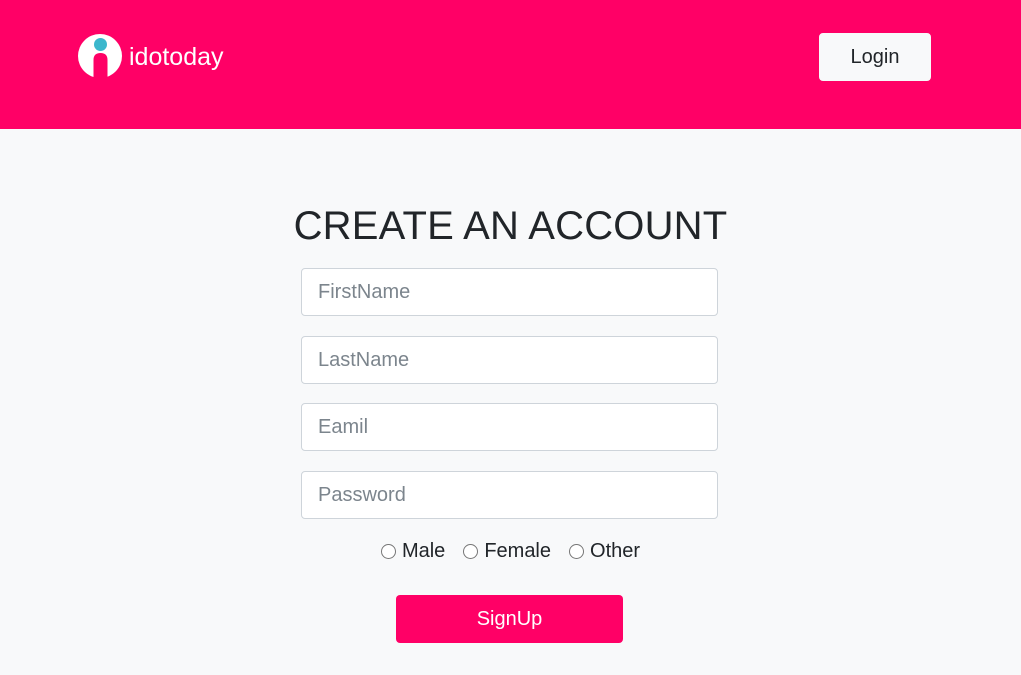 This screenshot has width=1021, height=675. Describe the element at coordinates (518, 551) in the screenshot. I see `female-label: Female` at that location.